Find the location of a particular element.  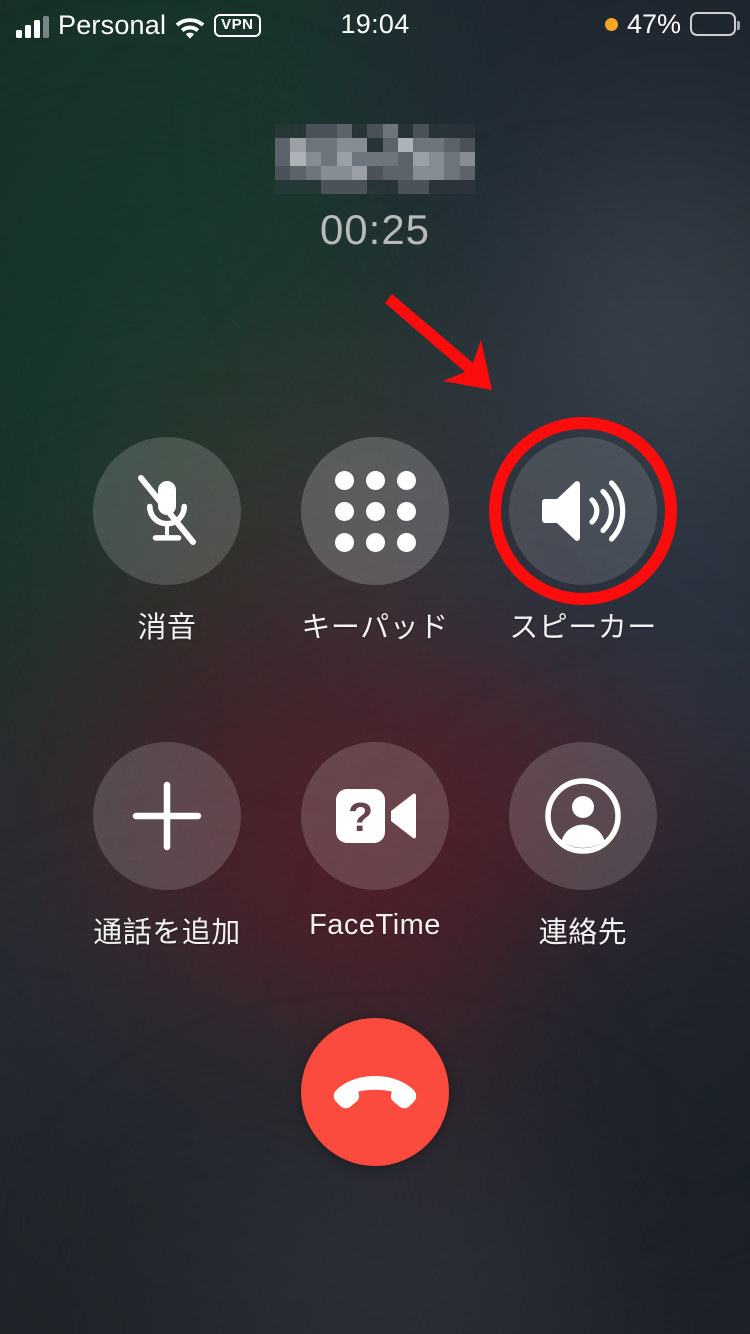

keypad-dots-icon is located at coordinates (375, 511).